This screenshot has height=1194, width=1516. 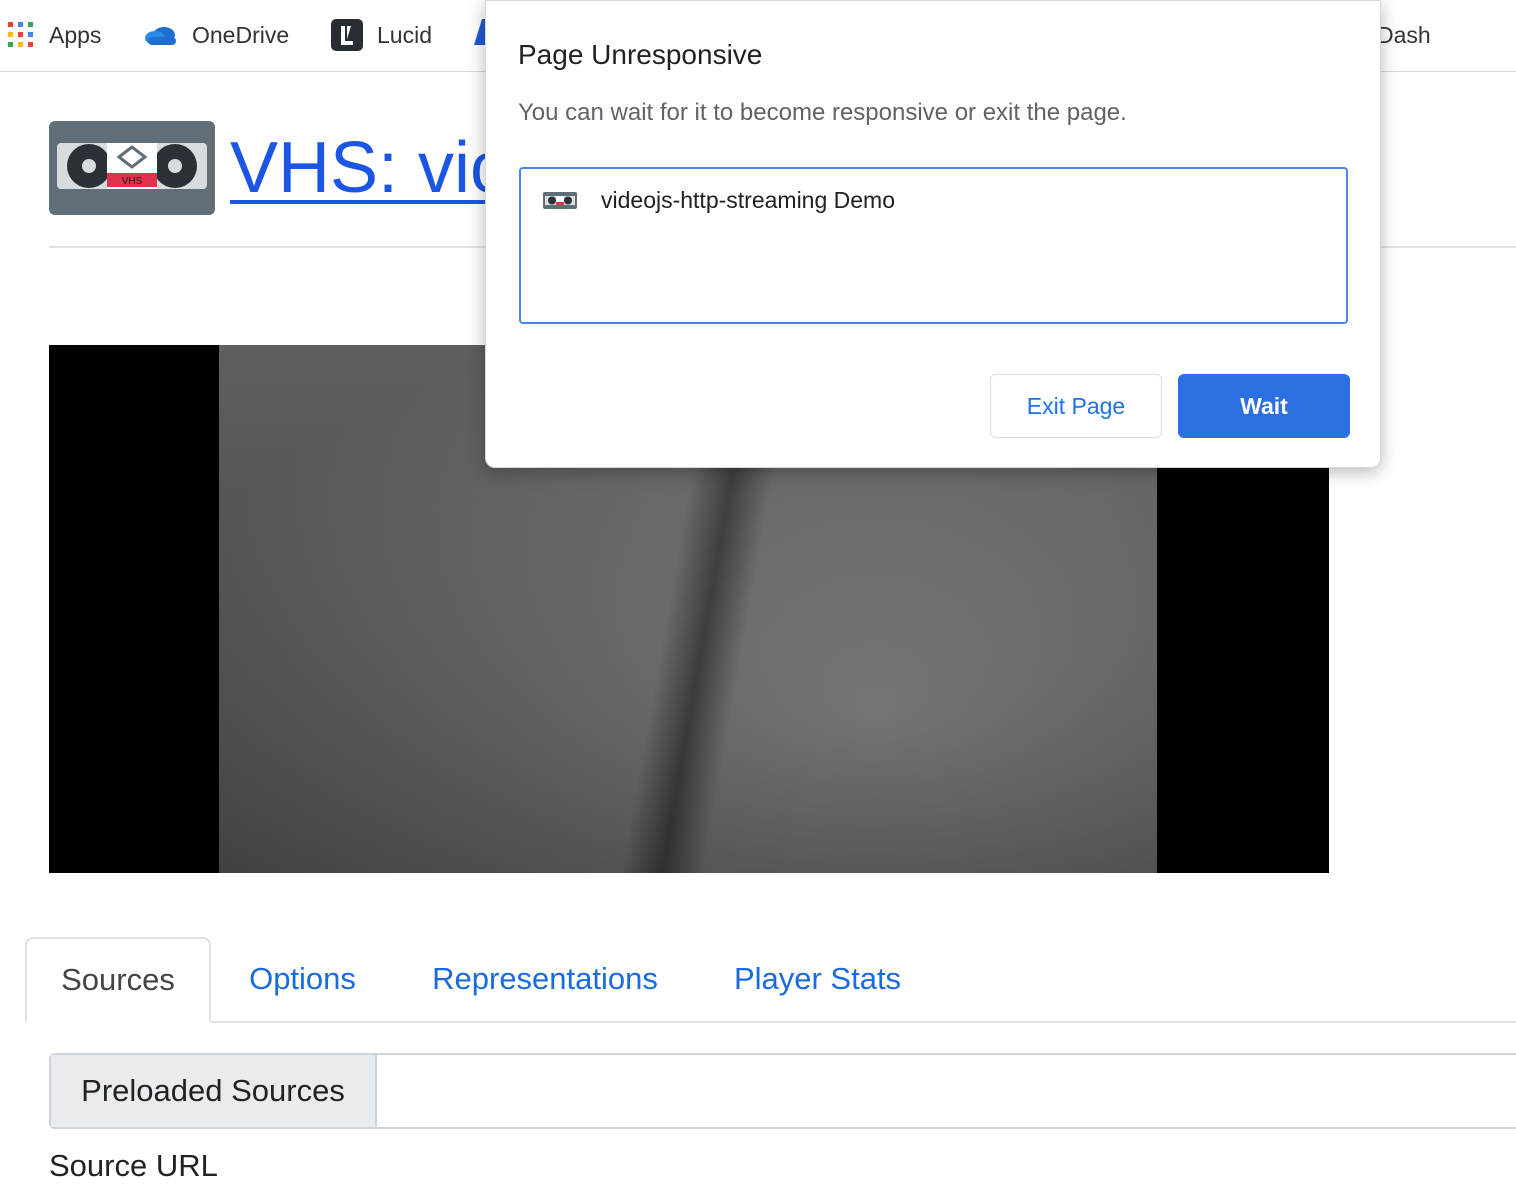 What do you see at coordinates (132, 181) in the screenshot?
I see `logo-text: VHS` at bounding box center [132, 181].